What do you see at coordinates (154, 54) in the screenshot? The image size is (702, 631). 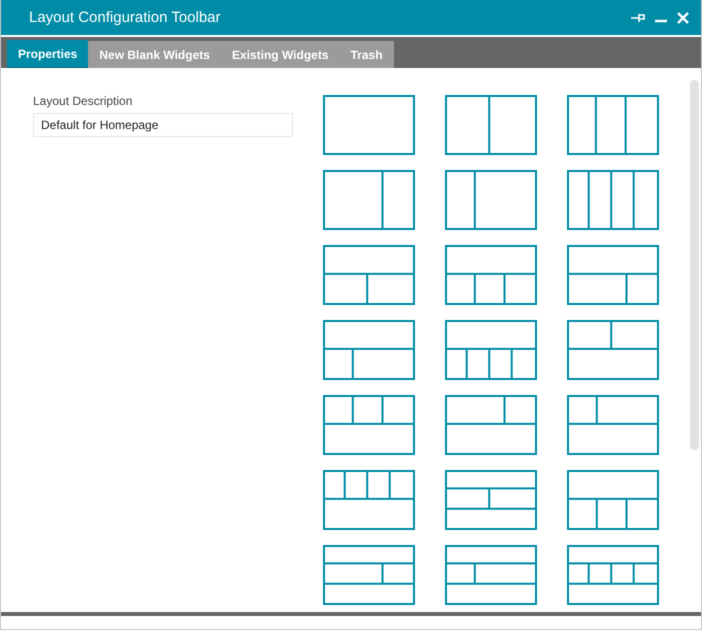 I see `tab: New Blank Widgets` at bounding box center [154, 54].